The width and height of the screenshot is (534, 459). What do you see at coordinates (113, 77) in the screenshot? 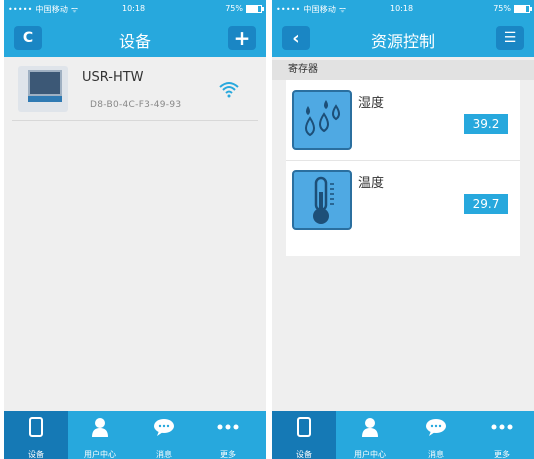
I see `device-name: USR-HTW` at bounding box center [113, 77].